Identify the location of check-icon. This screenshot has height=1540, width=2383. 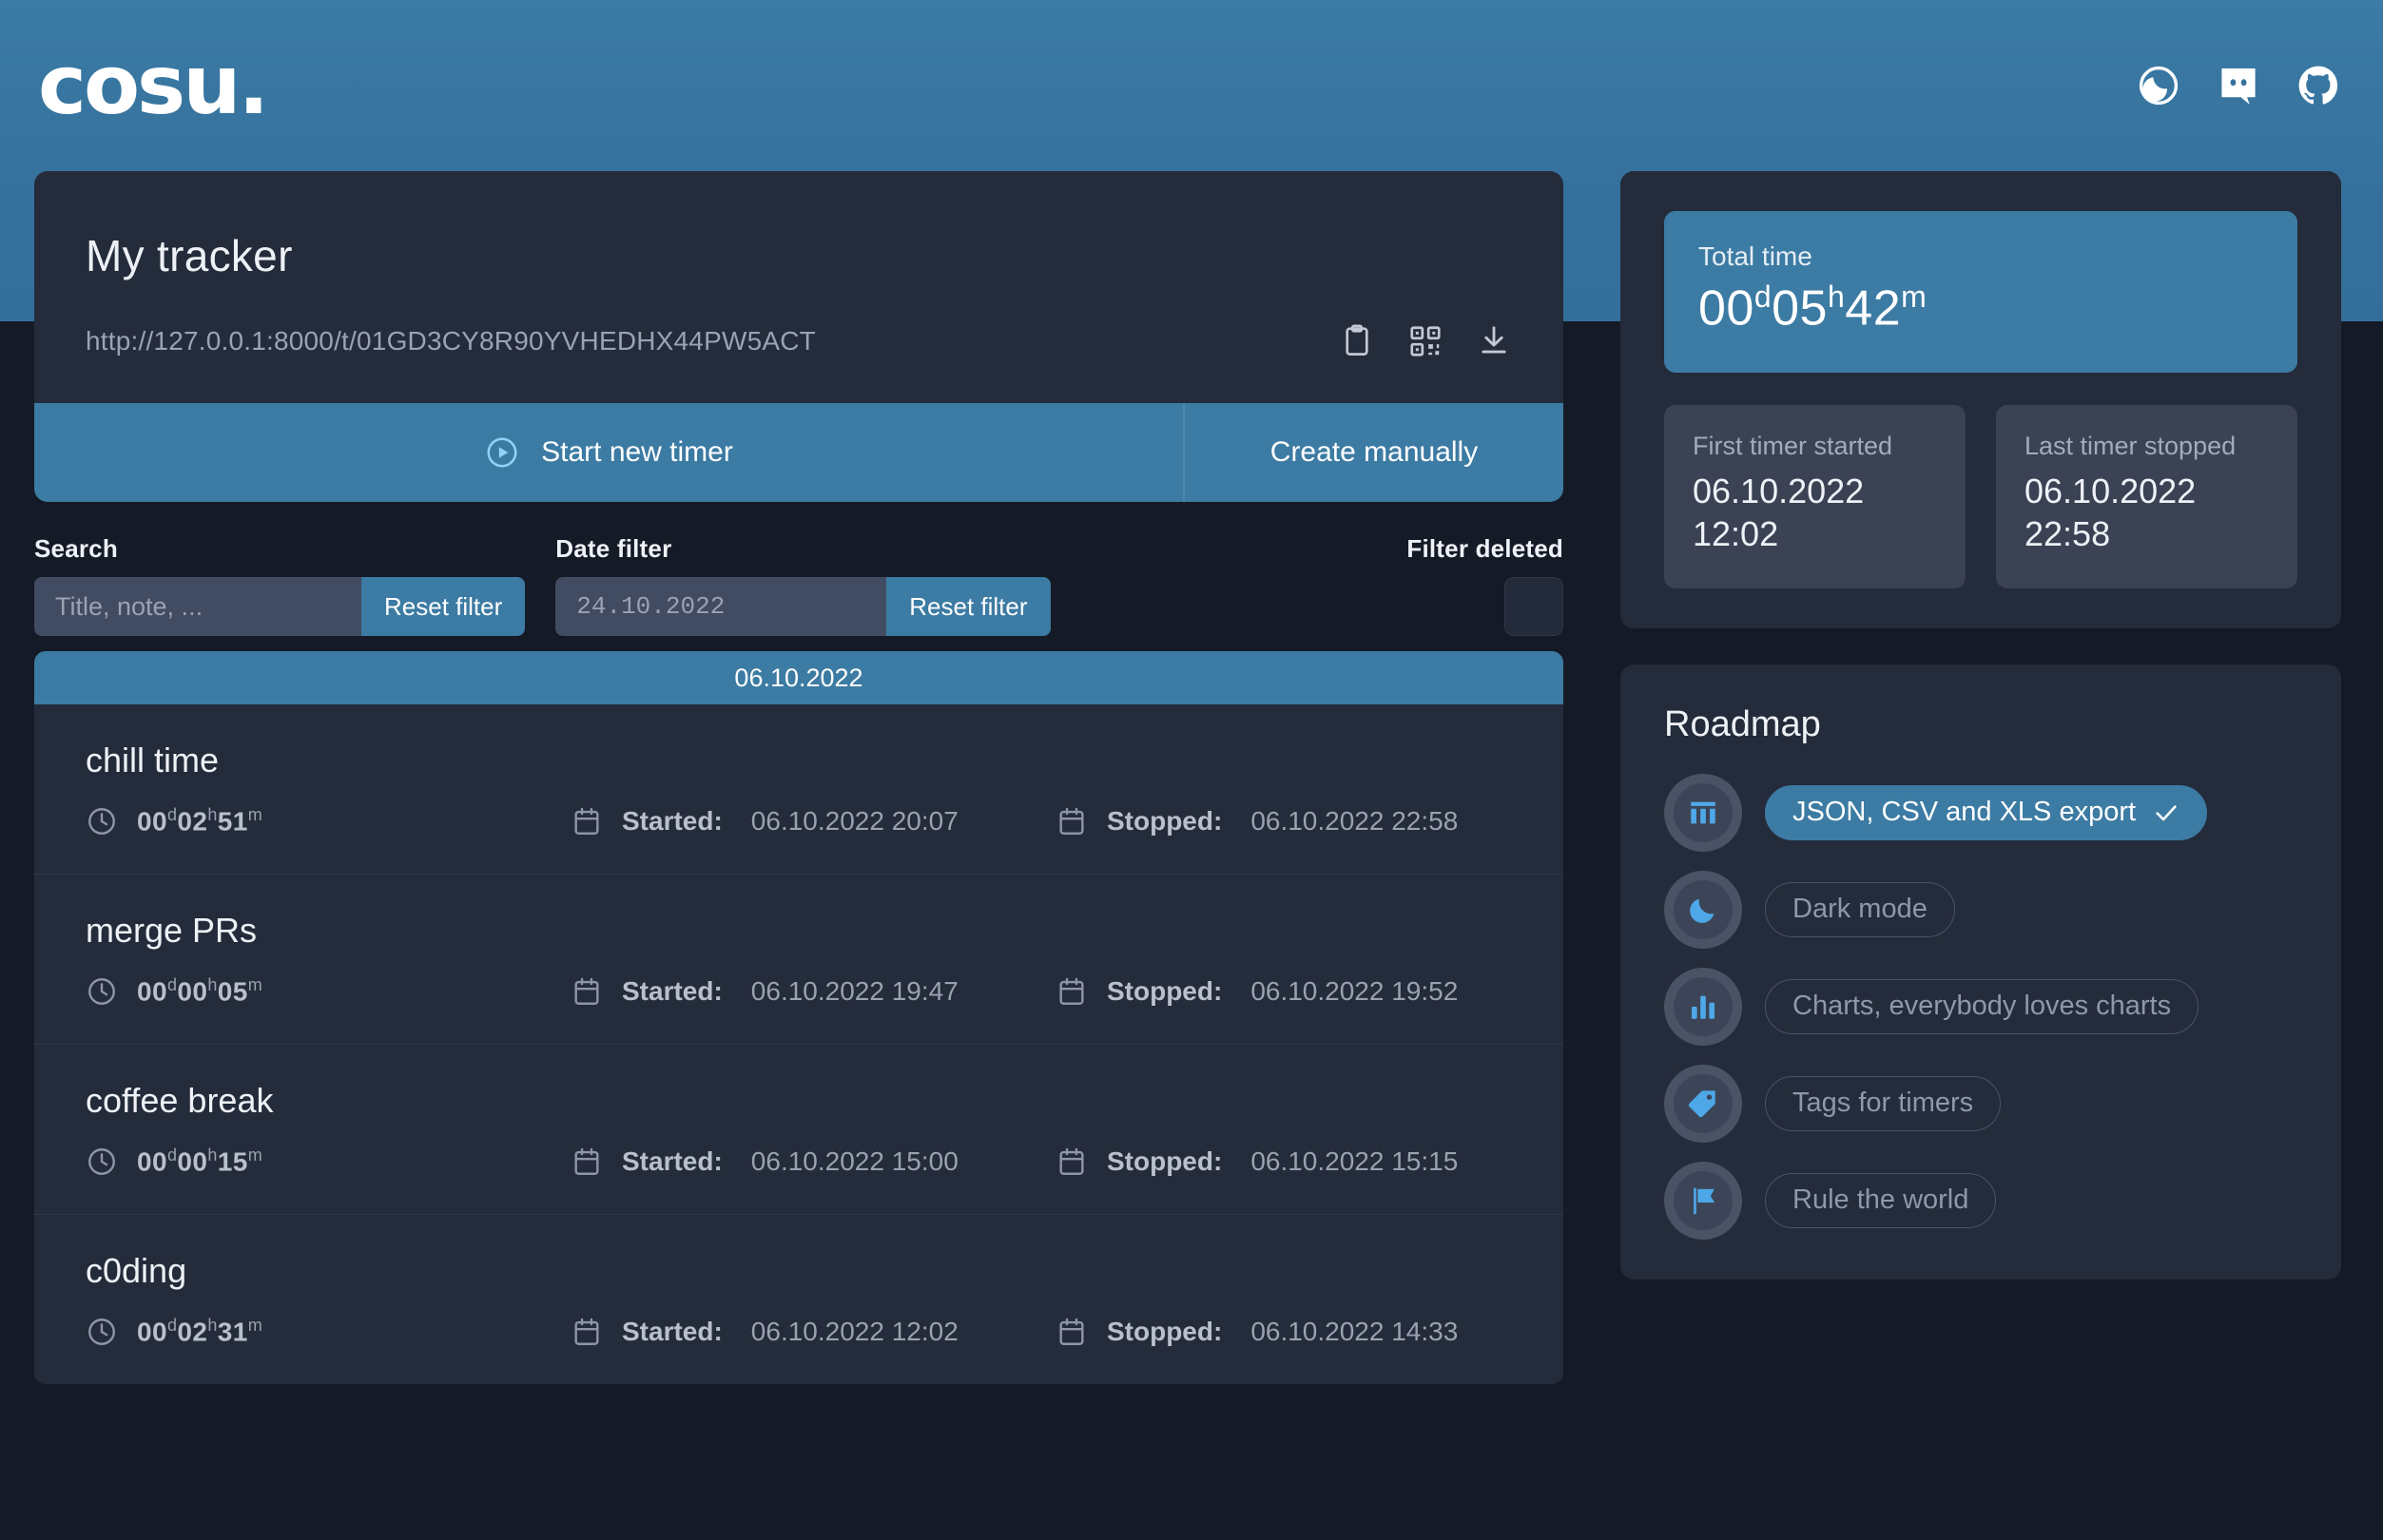
(2166, 812).